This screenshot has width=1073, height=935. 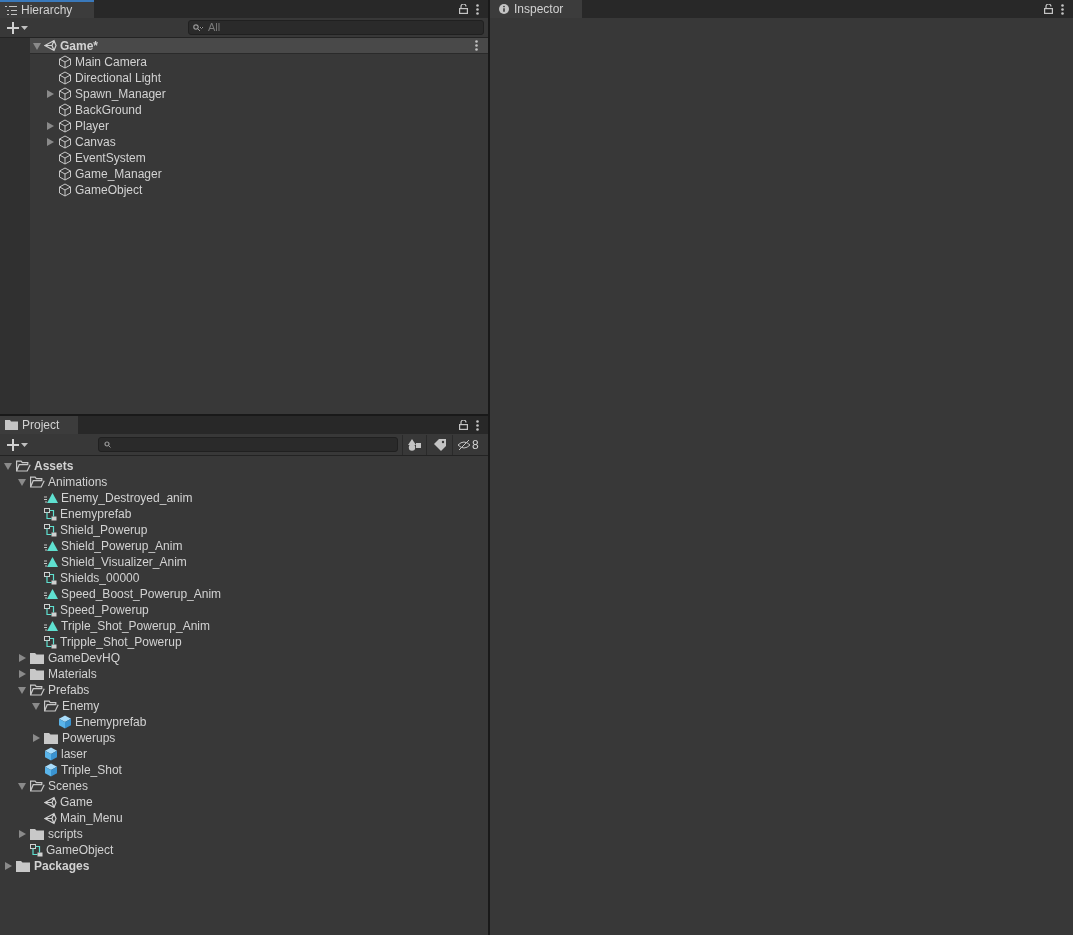 What do you see at coordinates (62, 866) in the screenshot?
I see `folder-label: Packages` at bounding box center [62, 866].